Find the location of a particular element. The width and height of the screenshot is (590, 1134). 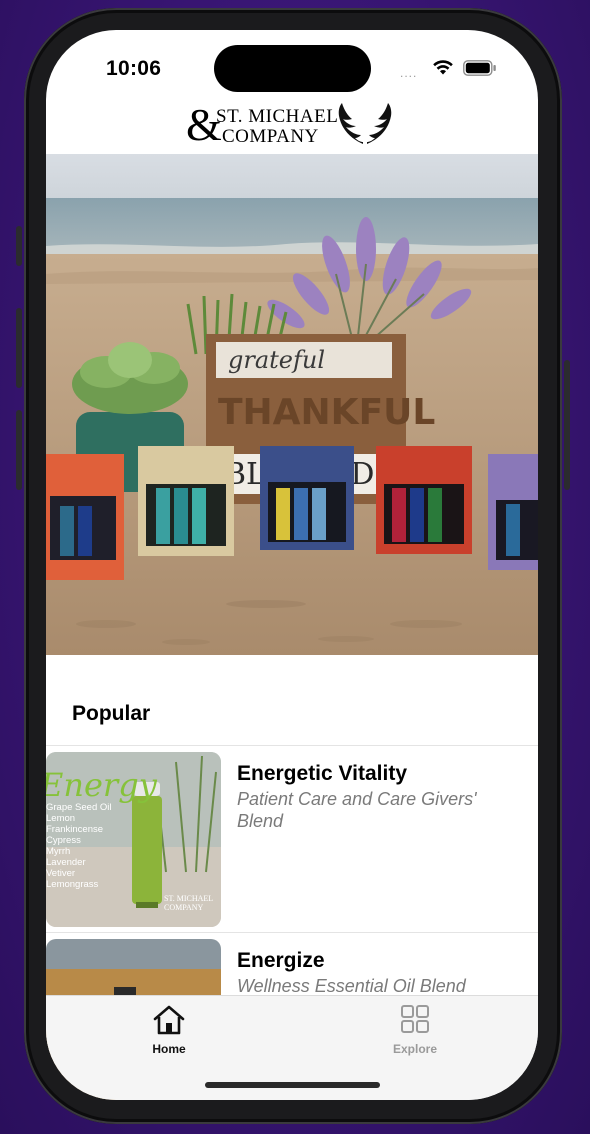

ingredient: Lemongrass is located at coordinates (72, 884).